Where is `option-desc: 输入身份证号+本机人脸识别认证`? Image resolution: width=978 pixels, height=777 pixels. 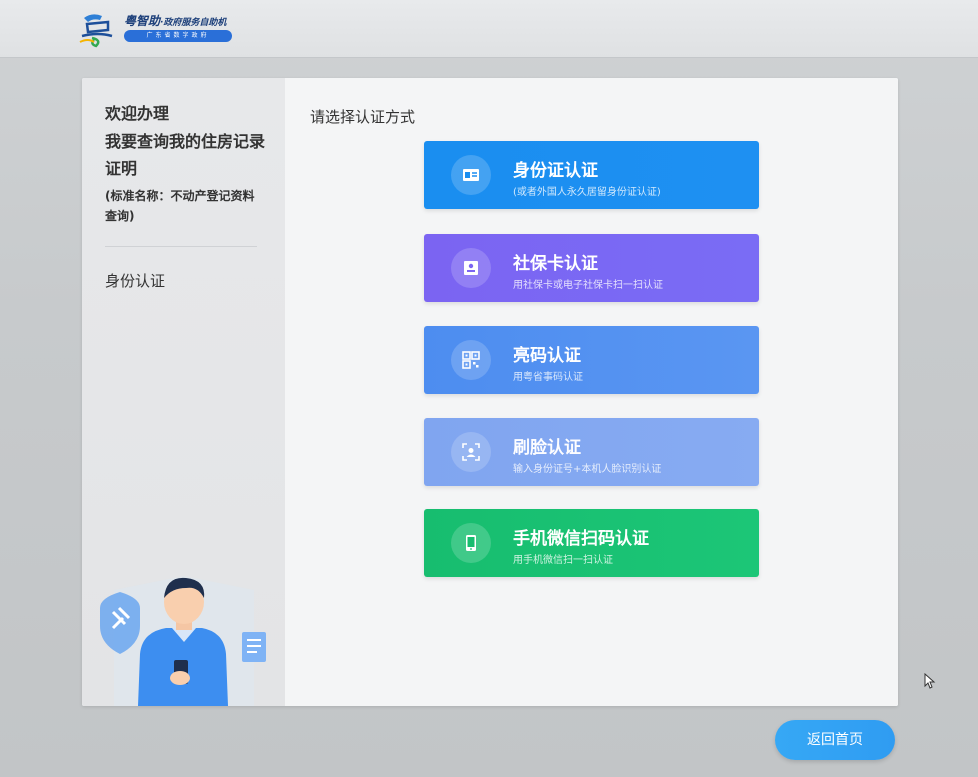 option-desc: 输入身份证号+本机人脸识别认证 is located at coordinates (587, 469).